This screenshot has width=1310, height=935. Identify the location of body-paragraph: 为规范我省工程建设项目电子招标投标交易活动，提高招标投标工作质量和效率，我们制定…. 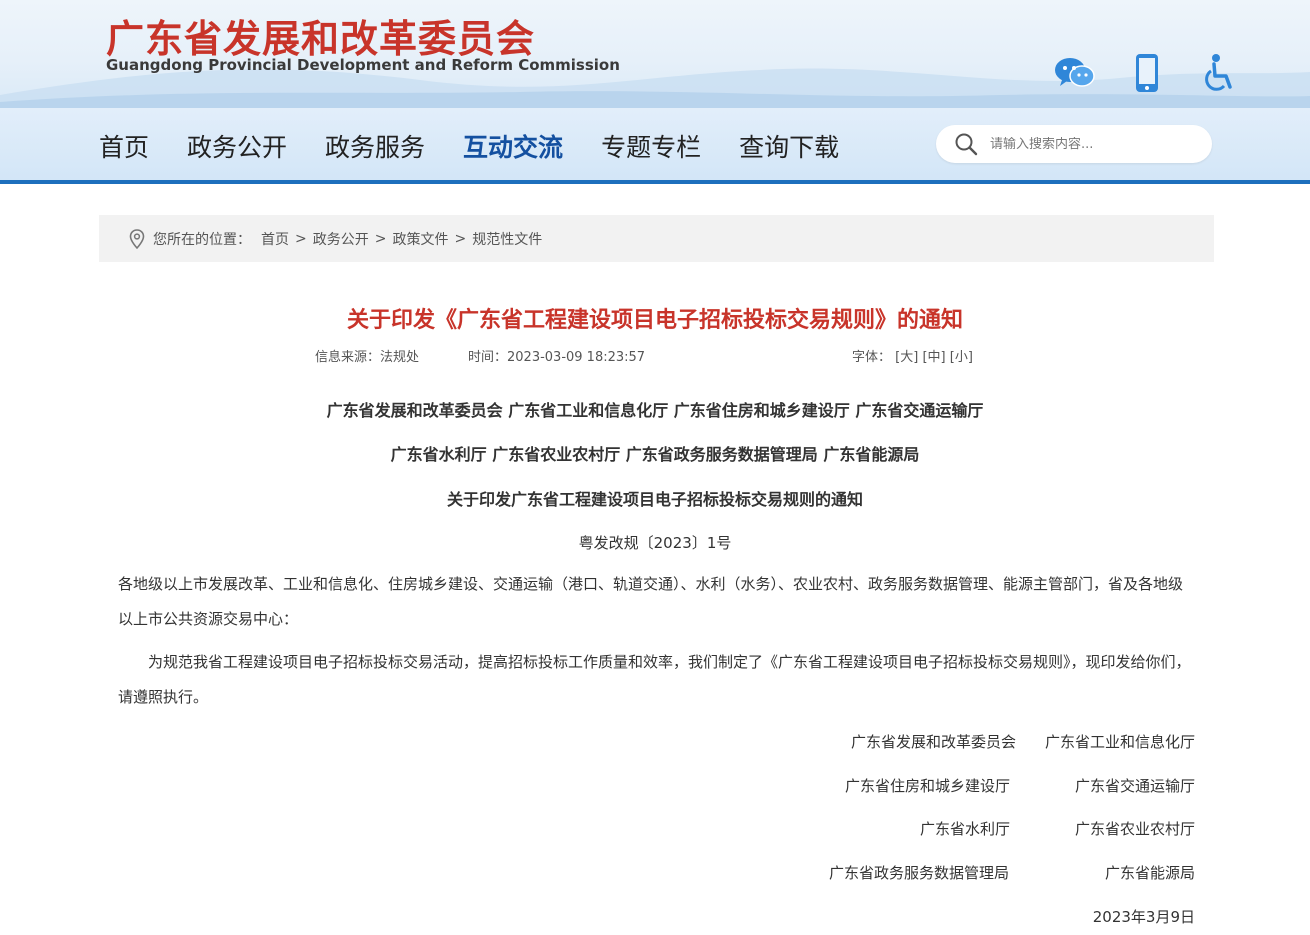
(654, 679).